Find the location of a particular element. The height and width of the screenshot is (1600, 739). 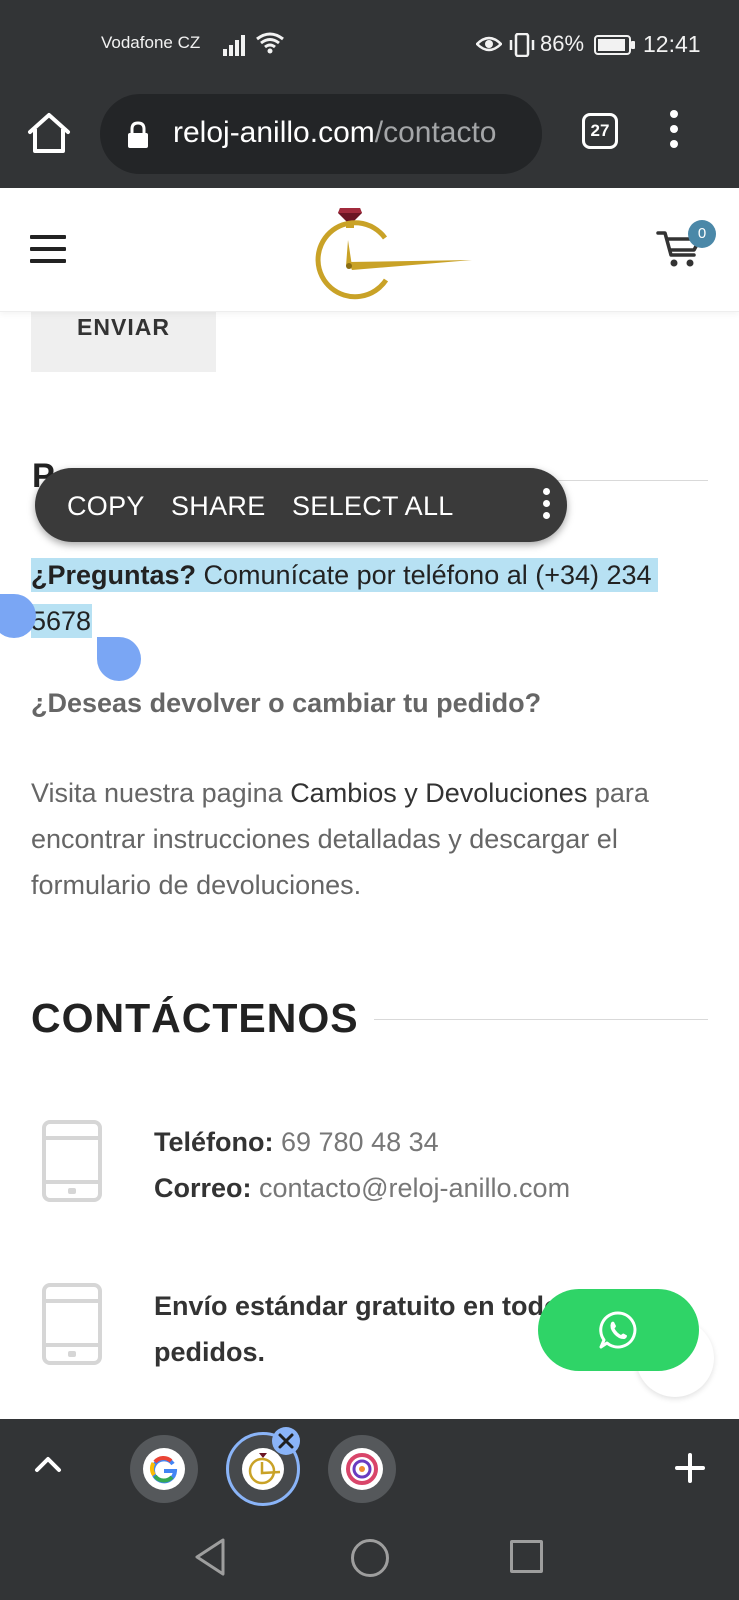

address-bar: reloj-anillo.com/contacto is located at coordinates (321, 134).